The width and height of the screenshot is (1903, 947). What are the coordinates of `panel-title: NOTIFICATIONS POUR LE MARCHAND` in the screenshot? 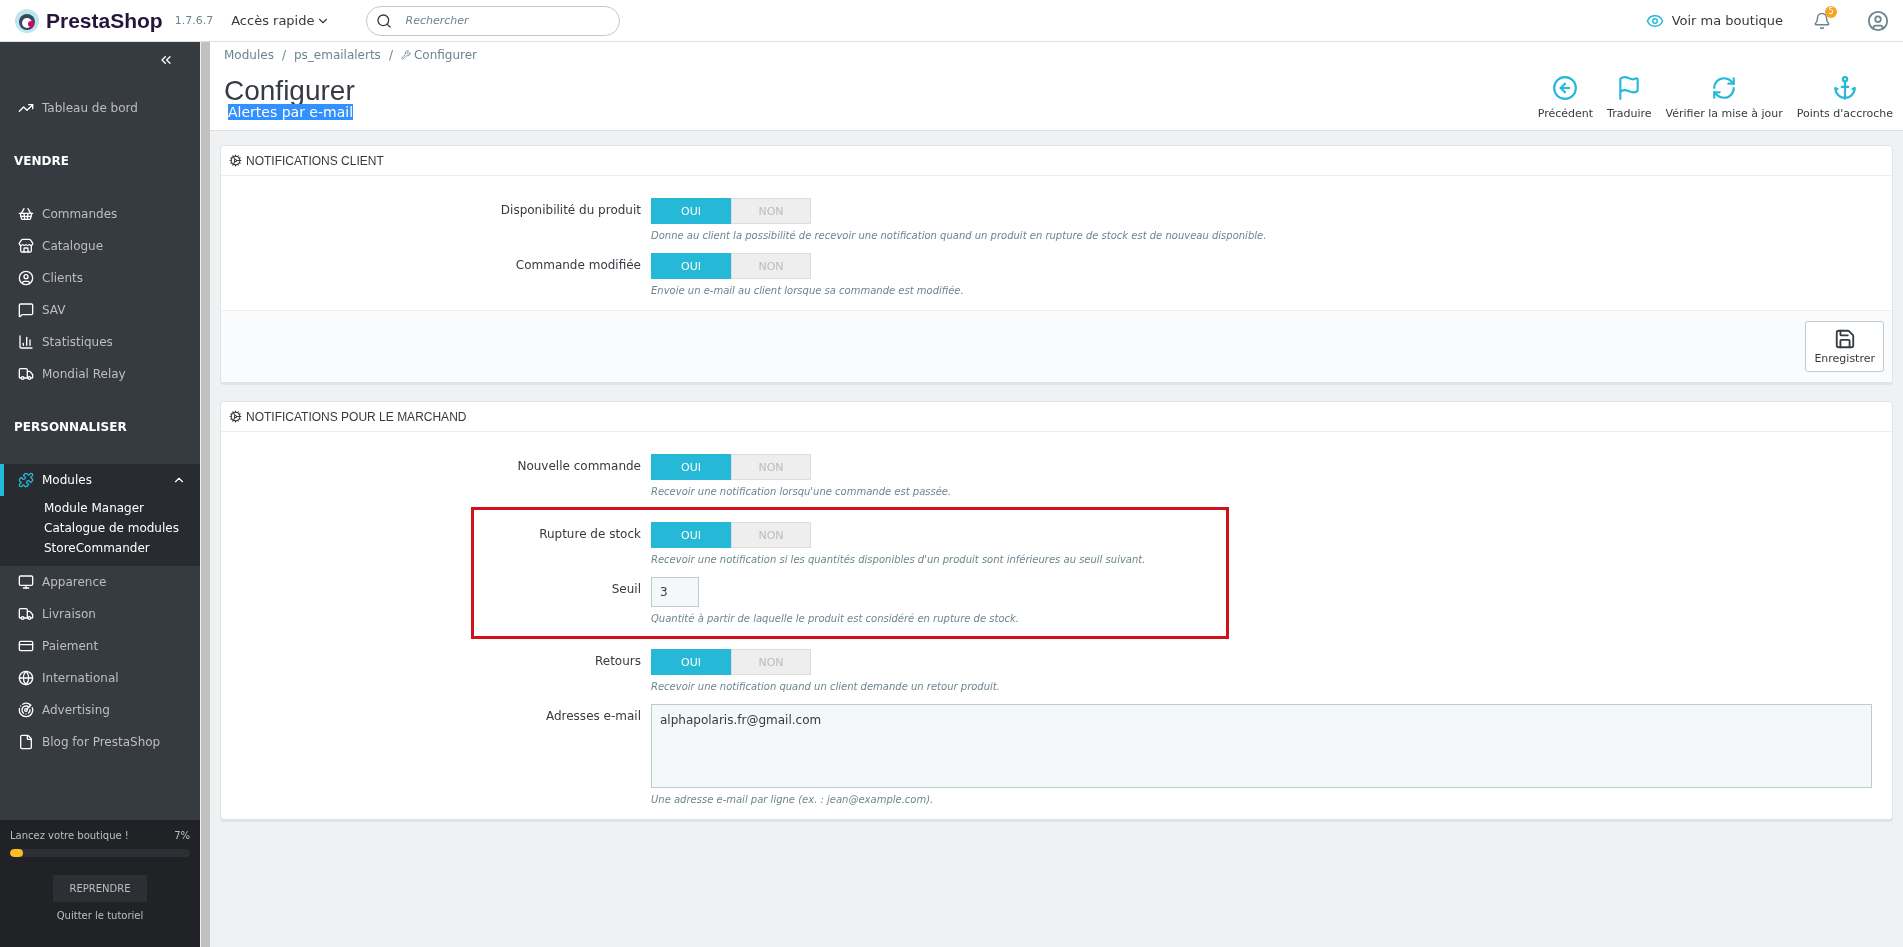 It's located at (356, 416).